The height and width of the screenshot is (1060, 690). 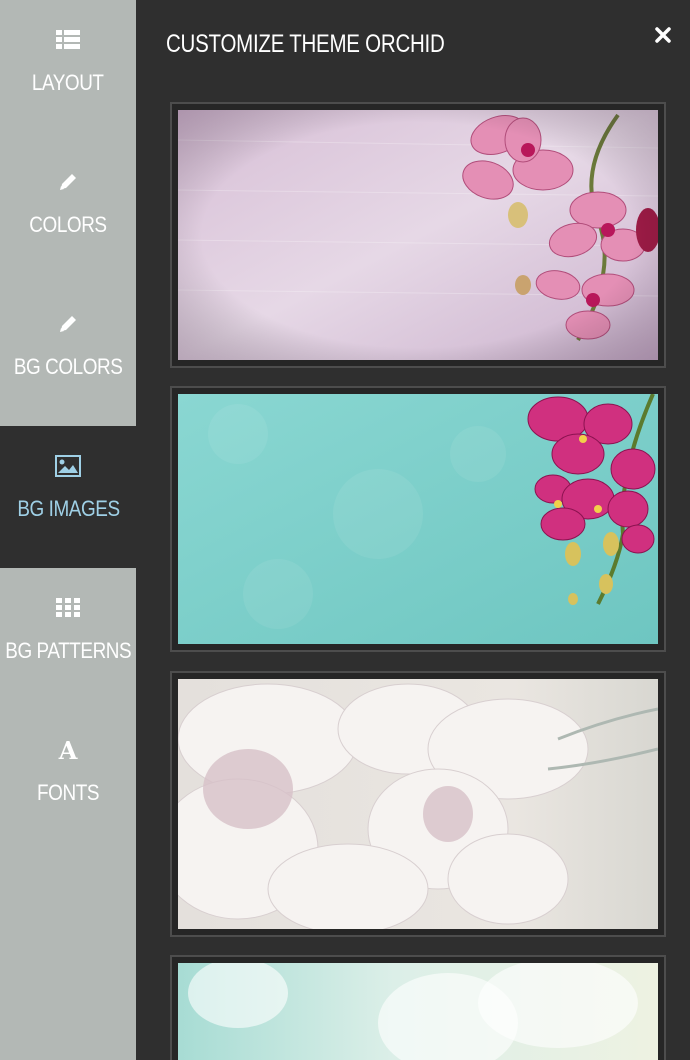 I want to click on sidebar-item-colors: COLORS, so click(x=68, y=213).